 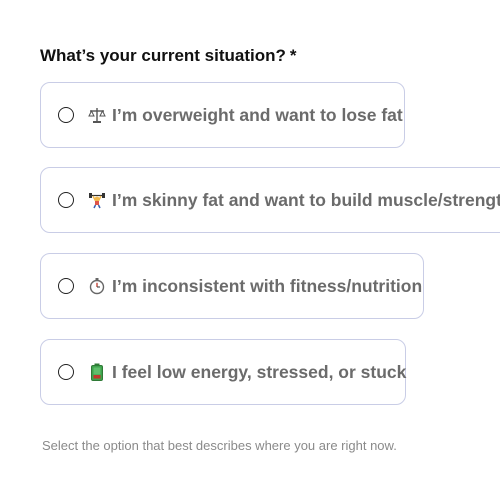 What do you see at coordinates (97, 286) in the screenshot?
I see `stopwatch-icon` at bounding box center [97, 286].